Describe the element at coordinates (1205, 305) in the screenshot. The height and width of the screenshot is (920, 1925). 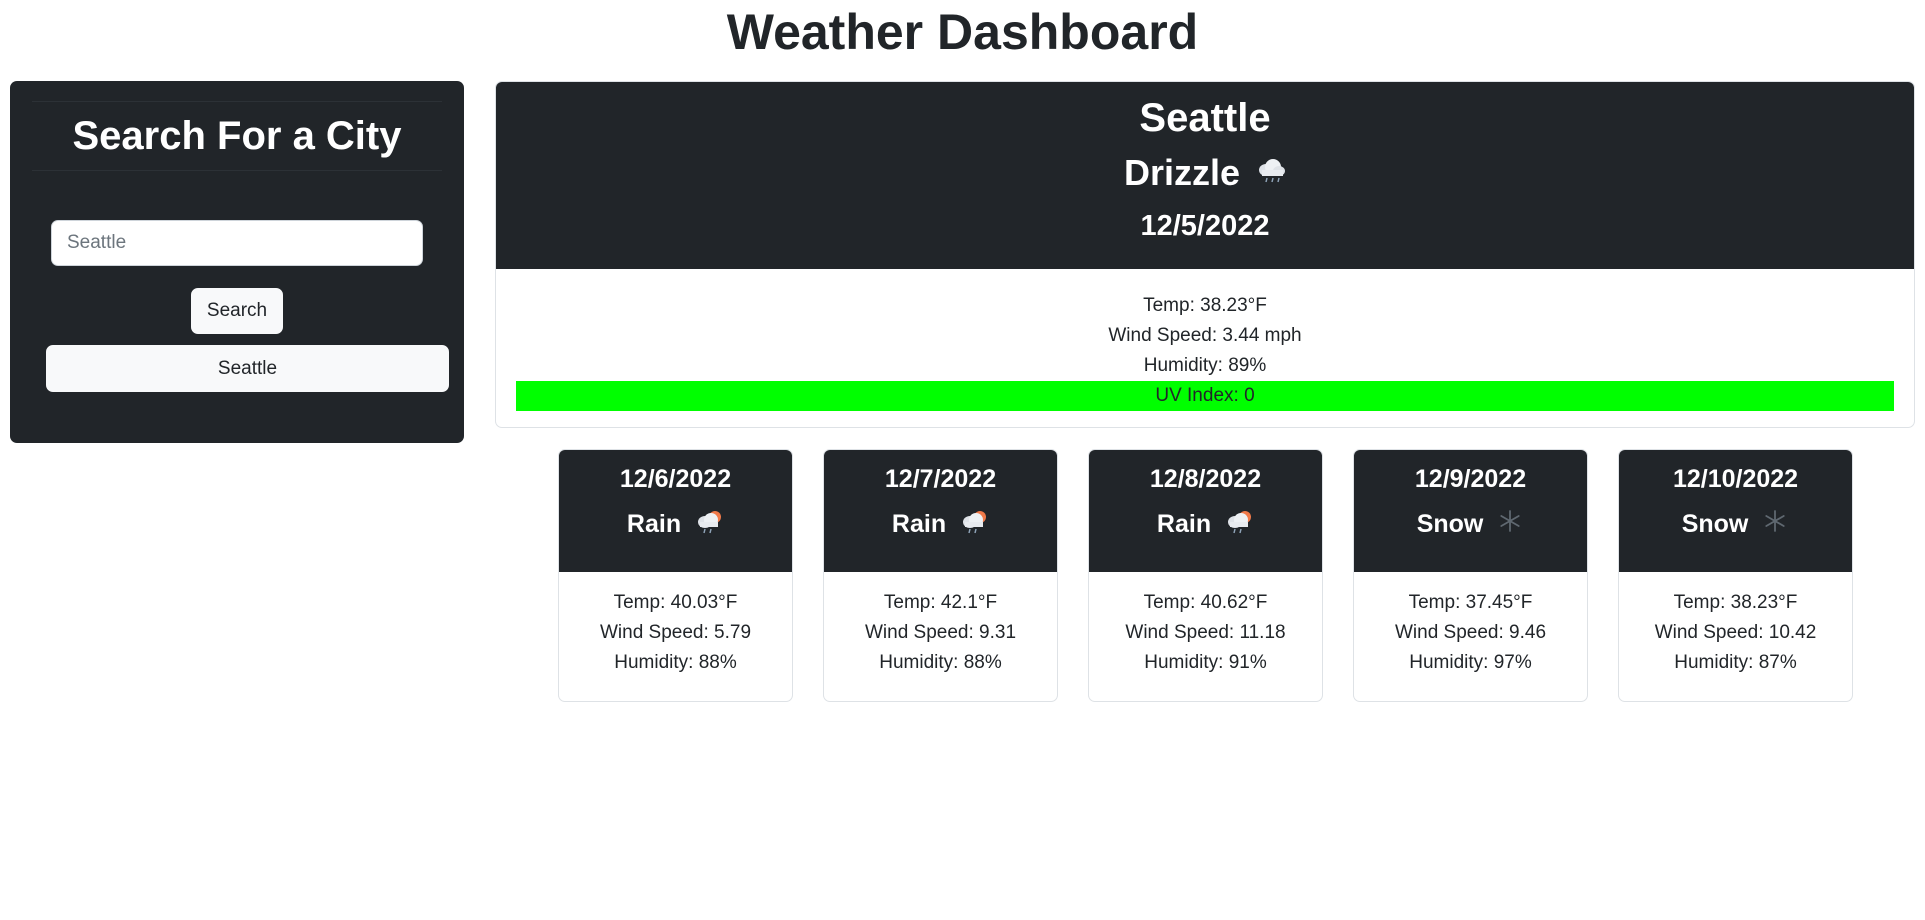
I see `current-temp: Temp: 38.23°F` at that location.